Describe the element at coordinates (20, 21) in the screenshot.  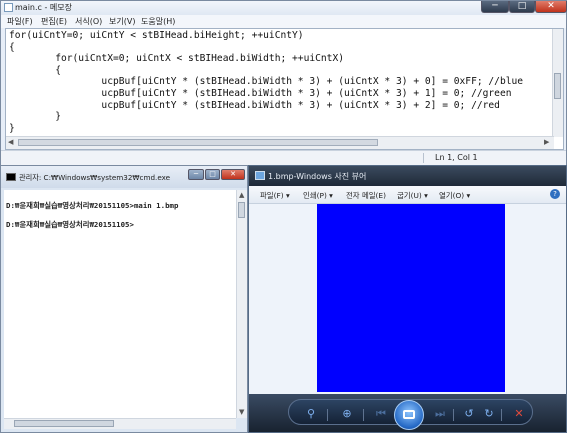
I see `menu-file: 파일(F)` at that location.